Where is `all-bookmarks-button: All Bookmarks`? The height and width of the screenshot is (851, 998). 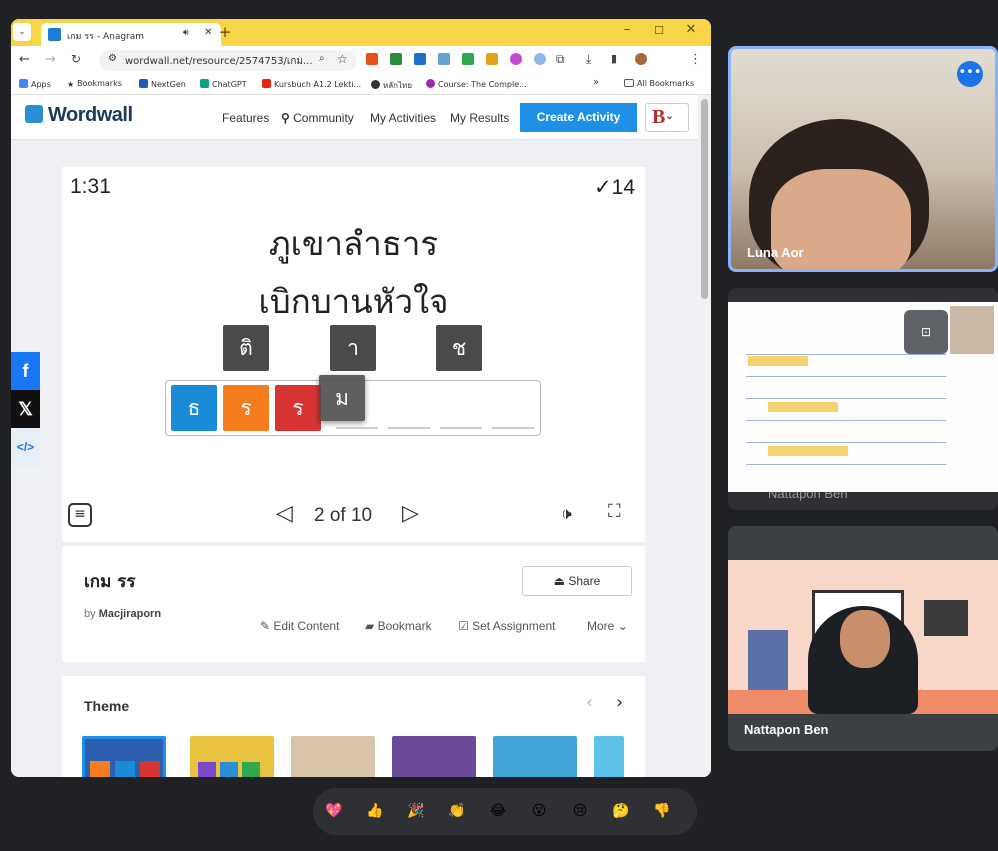
all-bookmarks-button: All Bookmarks is located at coordinates (659, 83).